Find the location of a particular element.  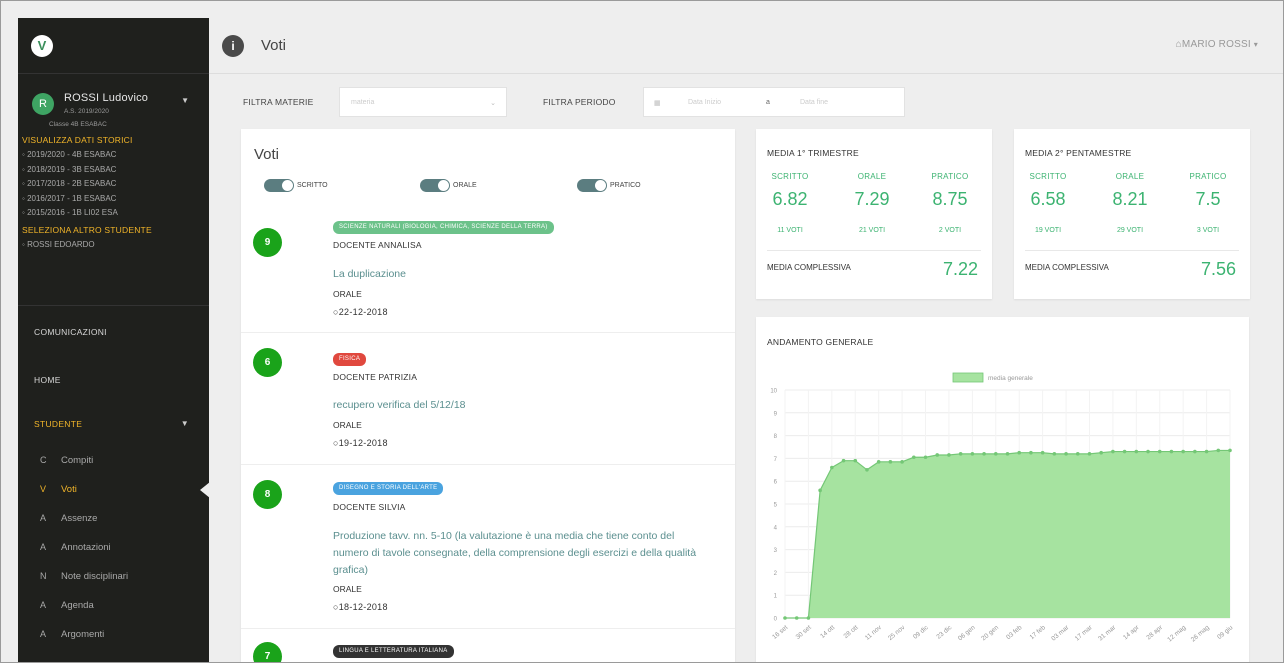

chevron-down-icon: ▾ is located at coordinates (1255, 44).